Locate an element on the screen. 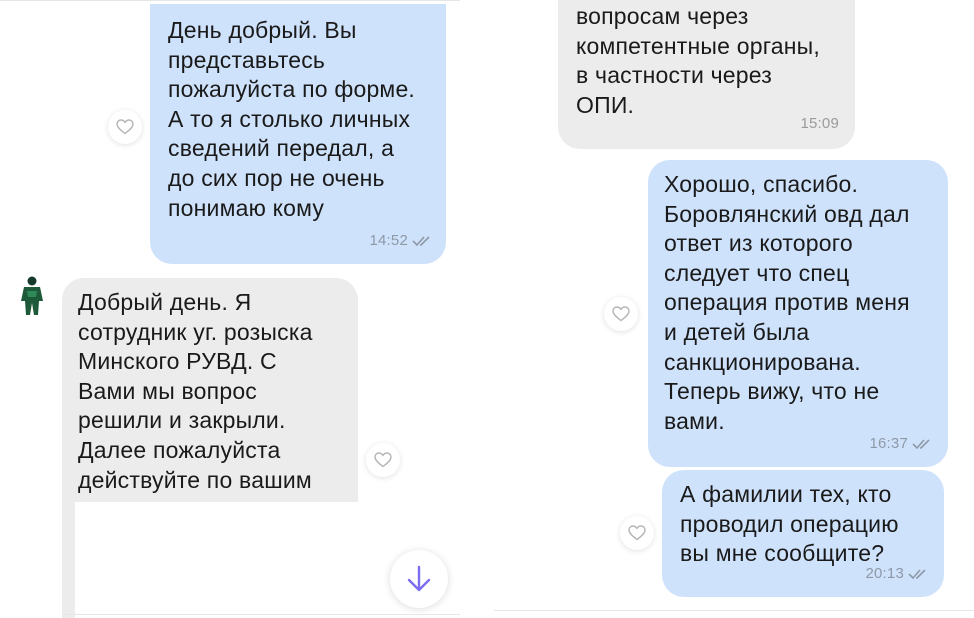 This screenshot has height=618, width=974. message-area-blank is located at coordinates (216, 560).